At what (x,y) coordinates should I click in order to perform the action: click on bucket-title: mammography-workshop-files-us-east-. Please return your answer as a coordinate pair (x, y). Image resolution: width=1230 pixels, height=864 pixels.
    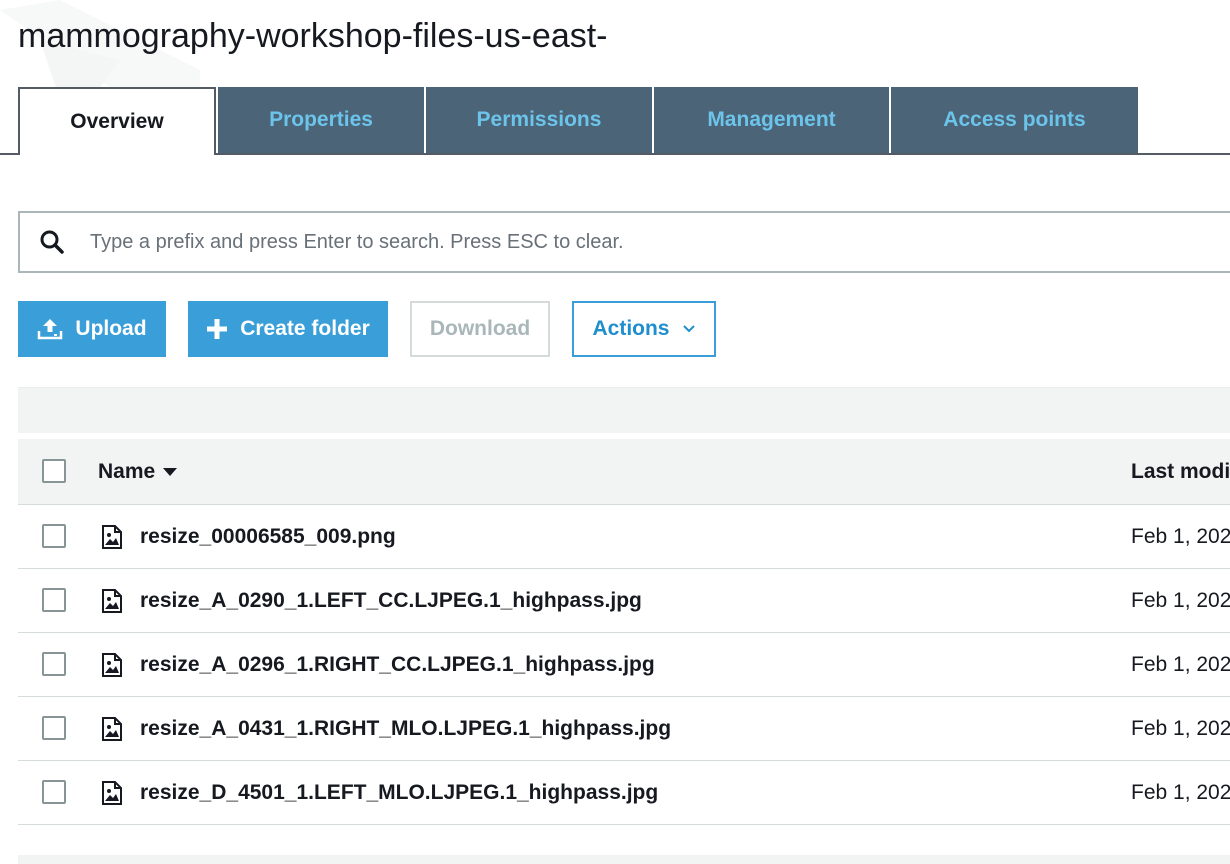
    Looking at the image, I should click on (313, 35).